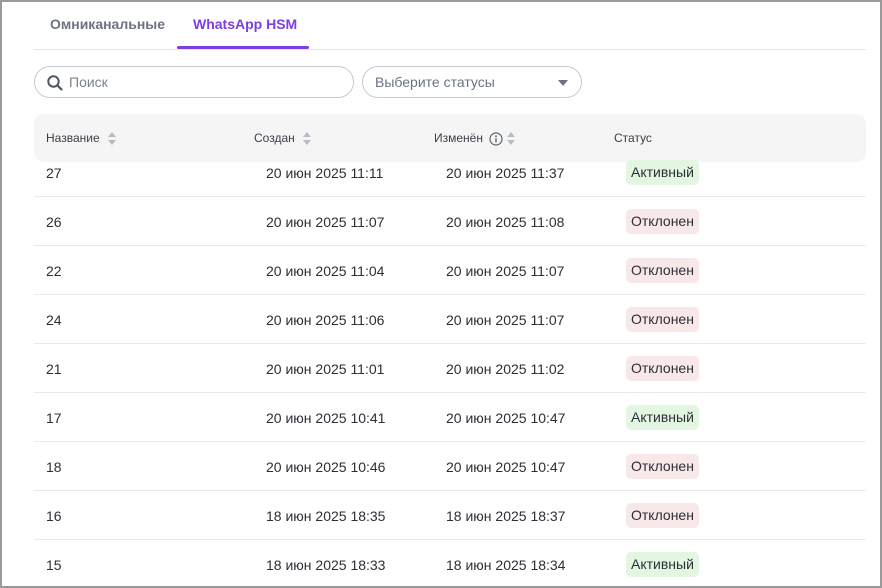 The height and width of the screenshot is (588, 882). I want to click on template-name: 16, so click(54, 516).